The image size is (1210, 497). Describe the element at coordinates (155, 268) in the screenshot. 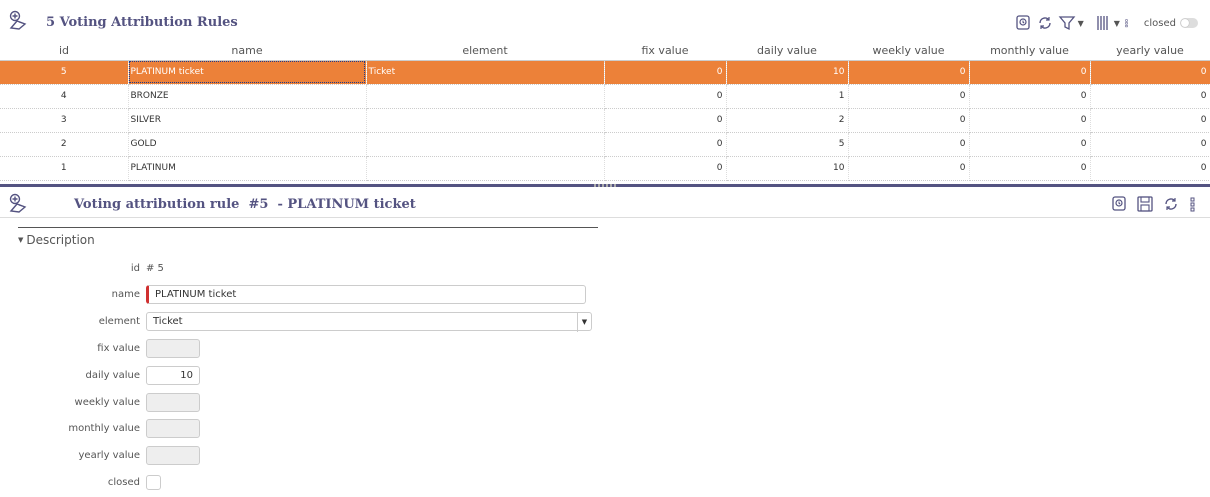

I see `id-value: # 5` at that location.